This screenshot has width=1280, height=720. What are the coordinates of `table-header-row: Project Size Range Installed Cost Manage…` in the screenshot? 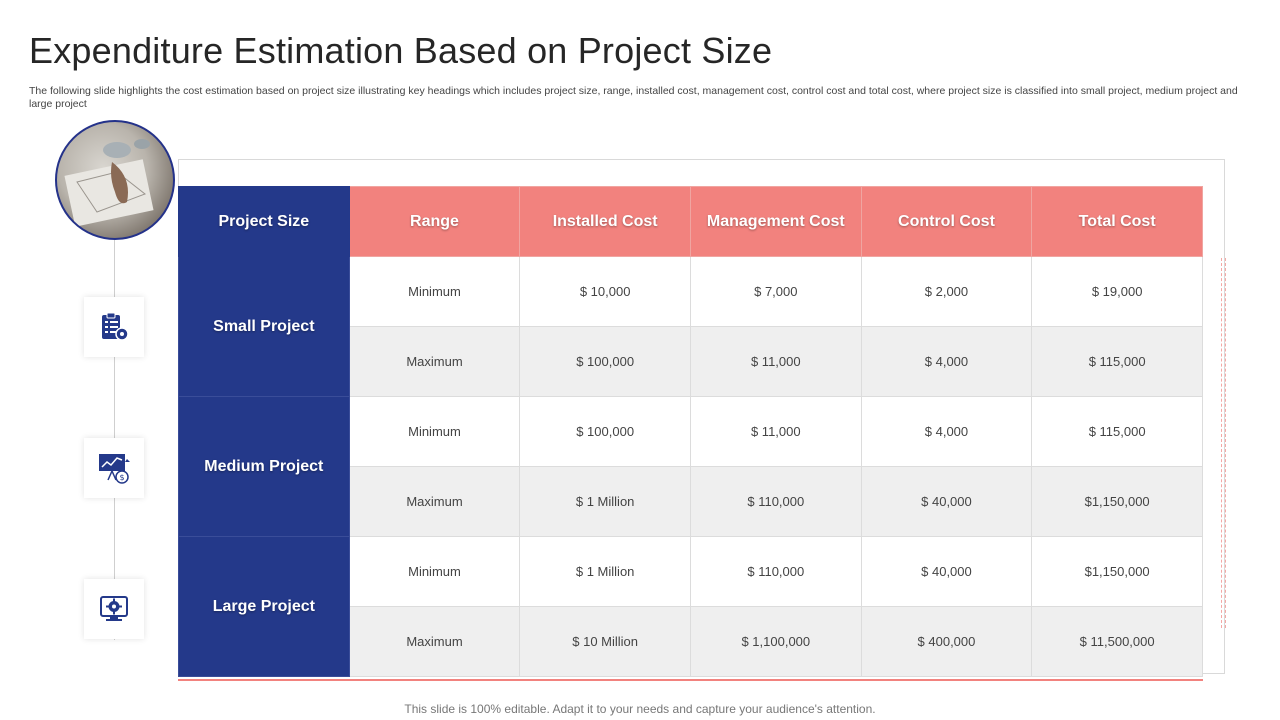 It's located at (690, 221).